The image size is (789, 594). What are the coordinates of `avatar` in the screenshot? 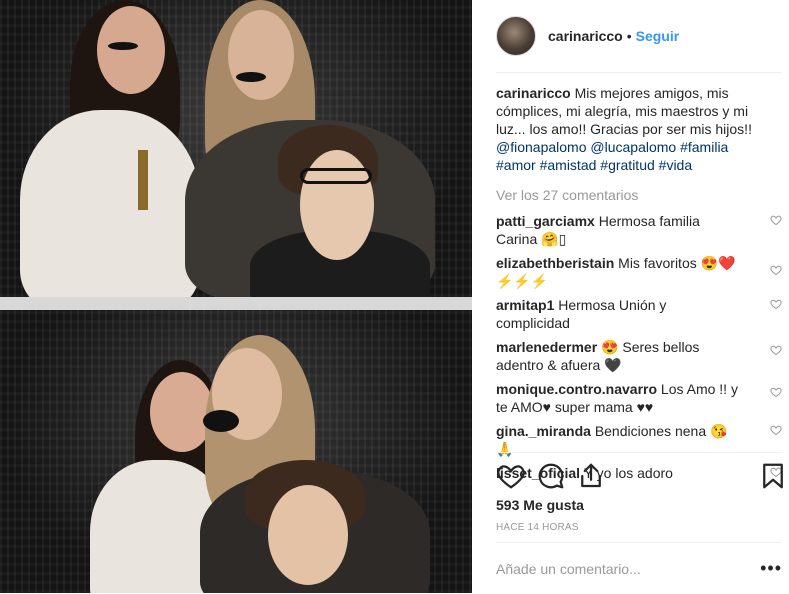 It's located at (516, 36).